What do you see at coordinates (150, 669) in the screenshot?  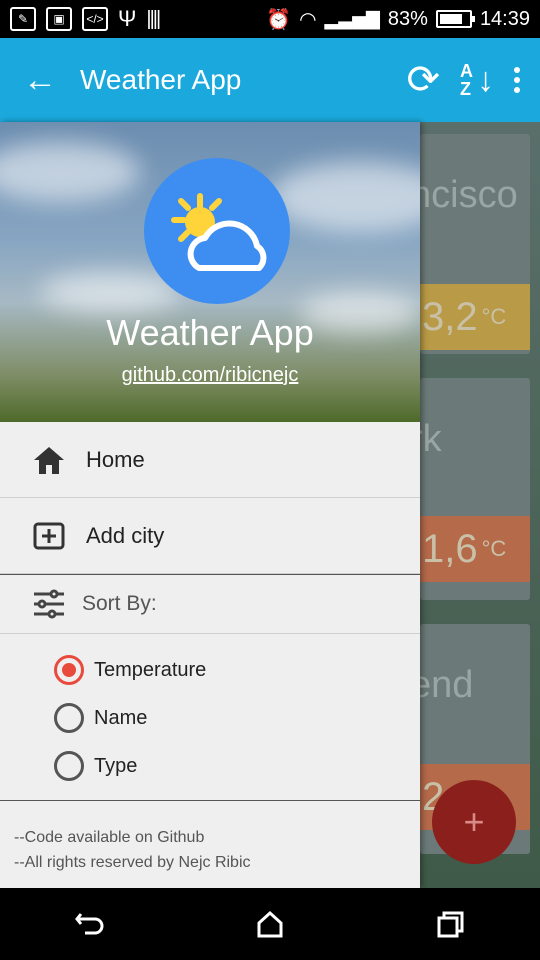 I see `sort-option-label: Temperature` at bounding box center [150, 669].